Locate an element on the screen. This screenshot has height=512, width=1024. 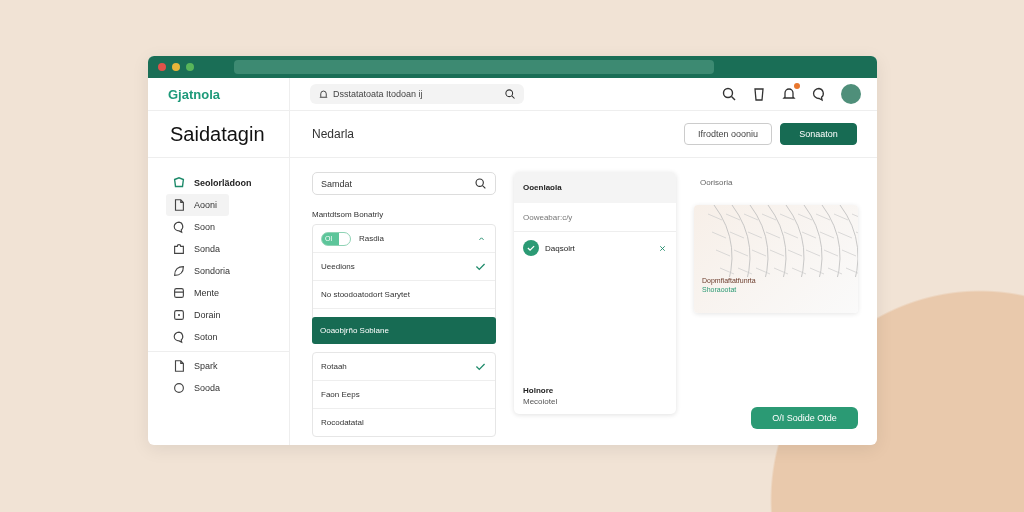
primary-button: Sonaaton is located at coordinates (818, 134).